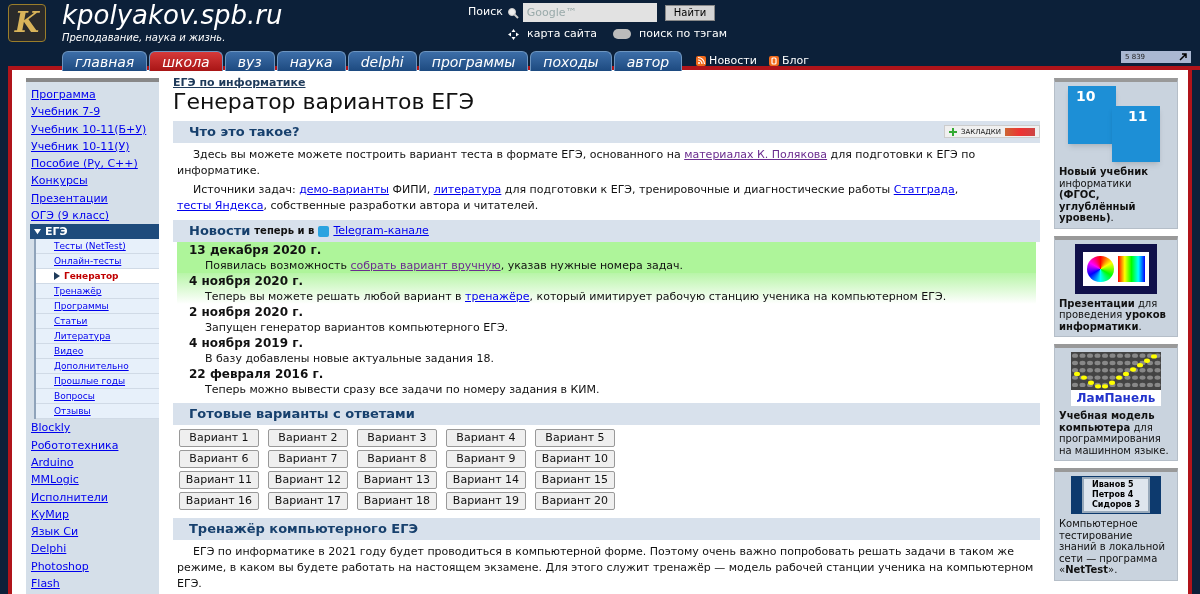  What do you see at coordinates (311, 61) in the screenshot?
I see `nav-tab: наука` at bounding box center [311, 61].